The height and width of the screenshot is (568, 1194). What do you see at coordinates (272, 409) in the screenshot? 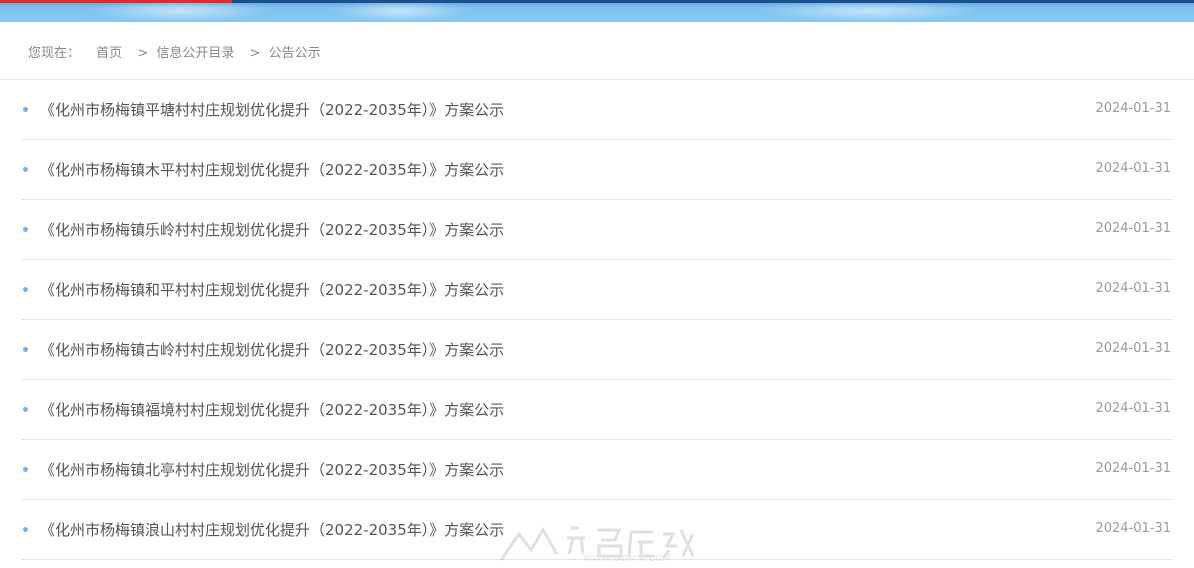
I see `announcement-title-link: 《化州市杨梅镇福境村村庄规划优化提升（2022-2035年）》方案公示` at bounding box center [272, 409].